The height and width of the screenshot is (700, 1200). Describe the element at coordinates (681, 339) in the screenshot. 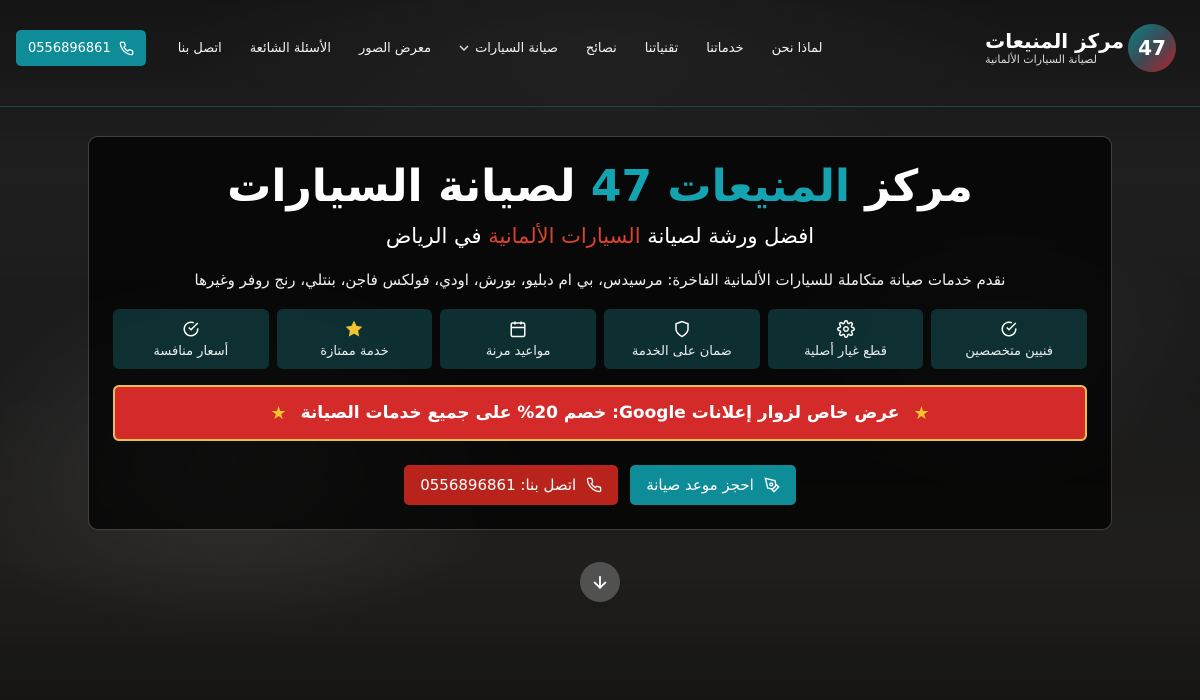

I see `feature-warranty: ضمان على الخدمة` at that location.